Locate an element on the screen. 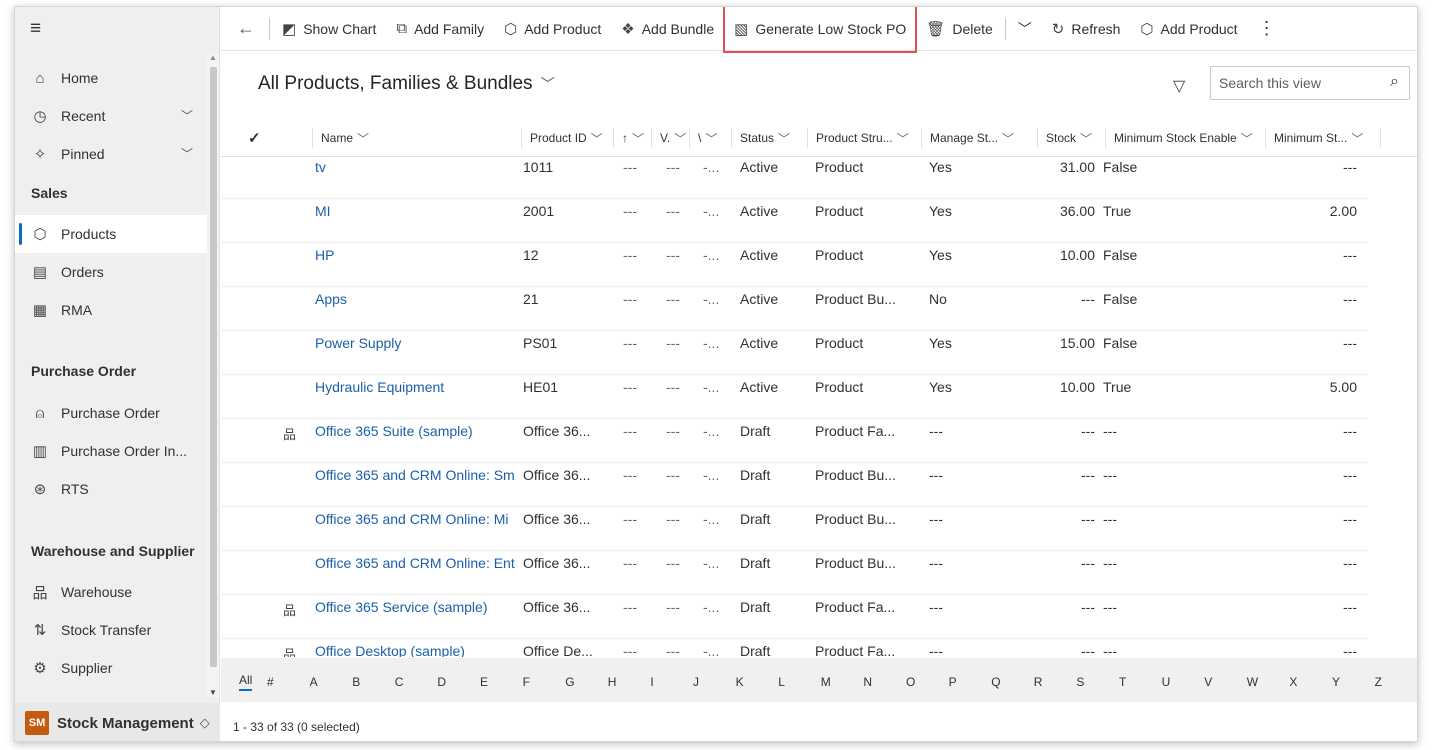 The width and height of the screenshot is (1432, 750). alphabet-filter-k: K is located at coordinates (740, 682).